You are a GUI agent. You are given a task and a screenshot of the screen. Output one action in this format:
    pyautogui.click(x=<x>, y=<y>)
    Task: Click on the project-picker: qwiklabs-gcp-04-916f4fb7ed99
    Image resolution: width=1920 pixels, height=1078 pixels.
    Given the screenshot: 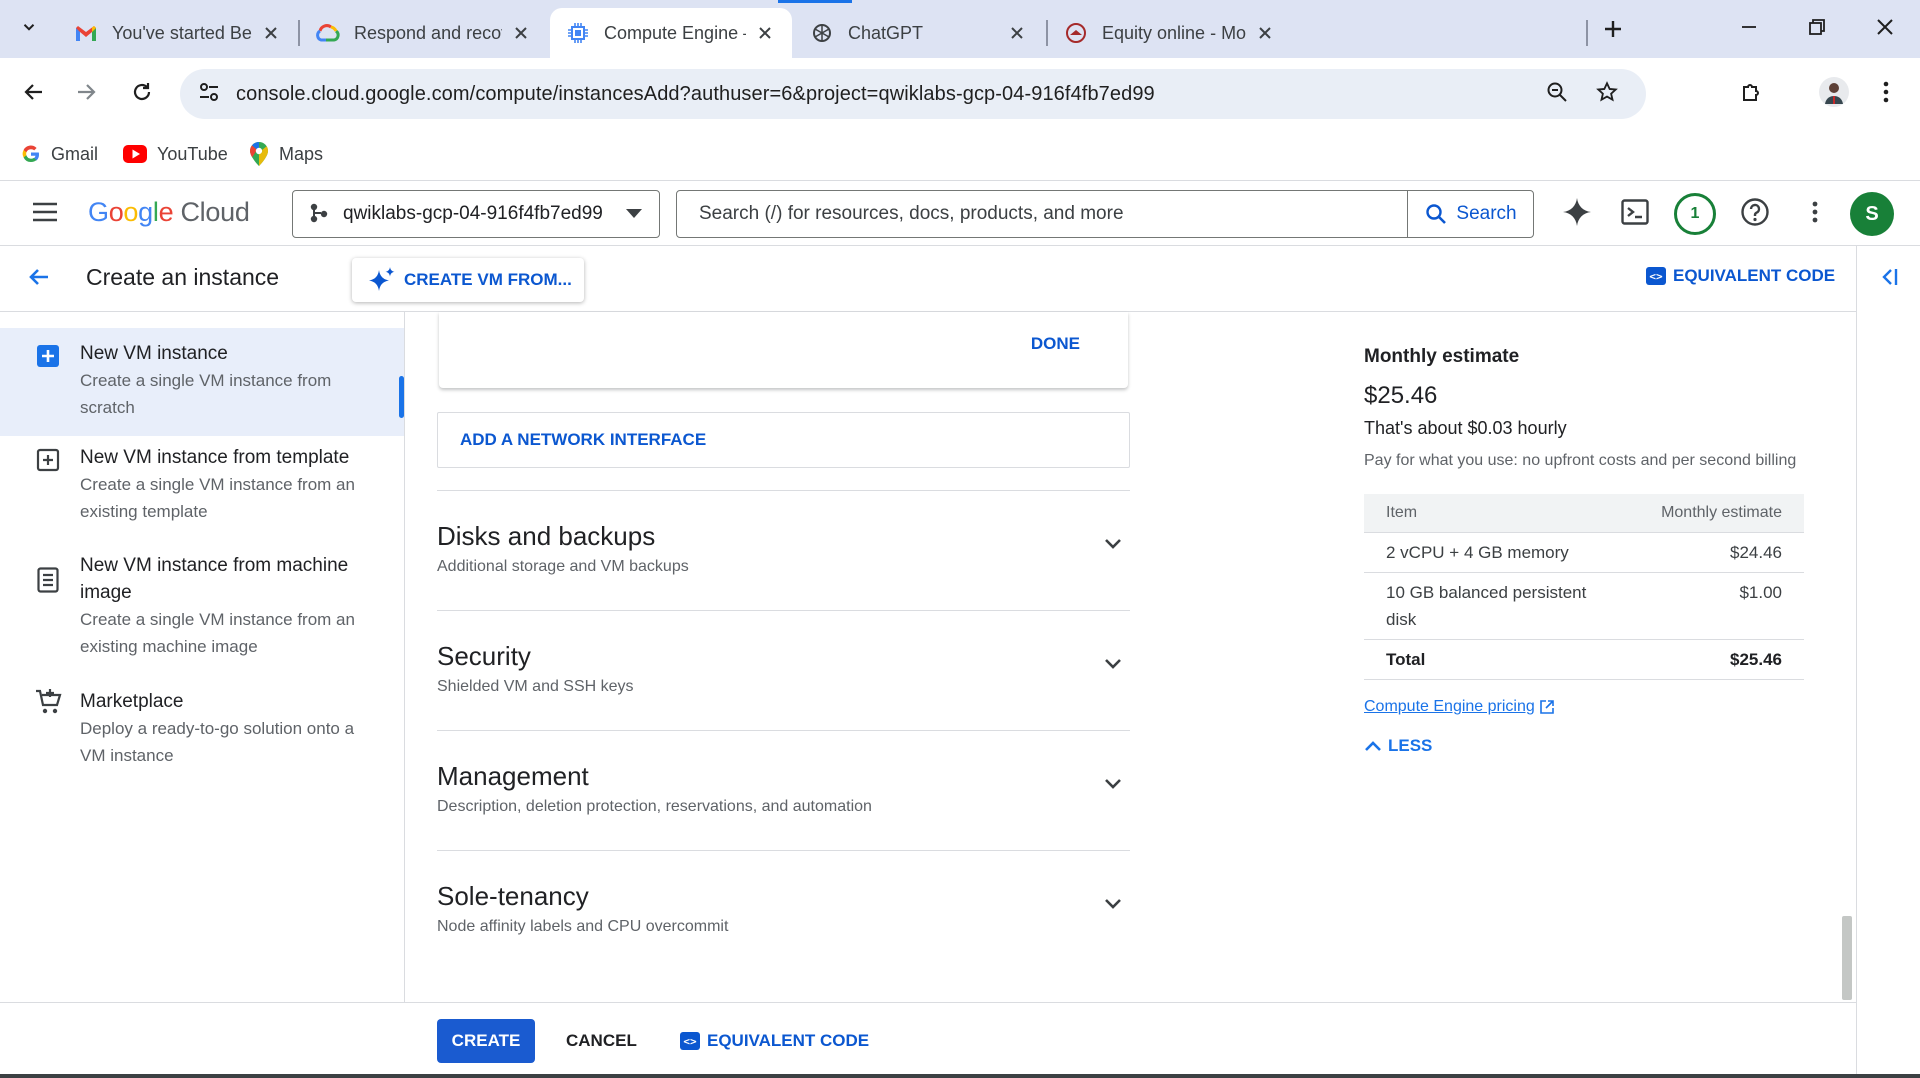 What is the action you would take?
    pyautogui.click(x=476, y=214)
    